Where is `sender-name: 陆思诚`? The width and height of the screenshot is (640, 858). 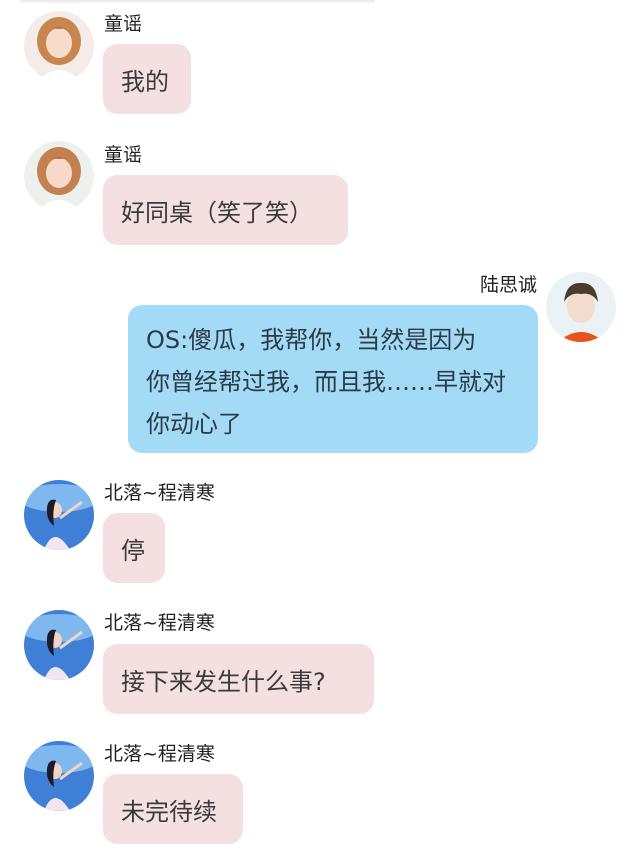 sender-name: 陆思诚 is located at coordinates (508, 285).